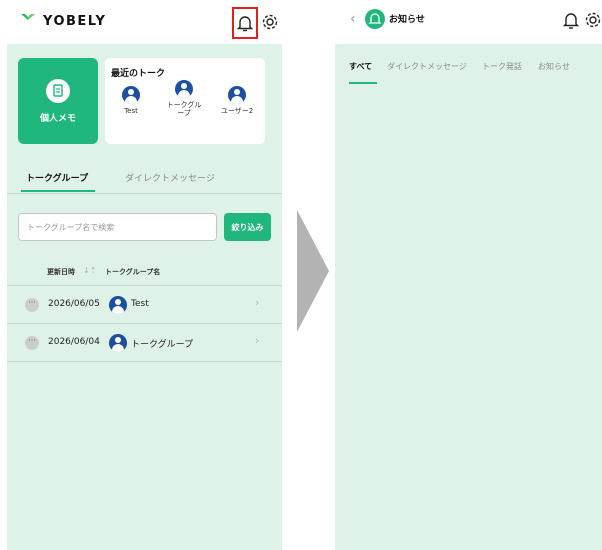  Describe the element at coordinates (117, 227) in the screenshot. I see `search-input: トークグループ名で検索` at that location.